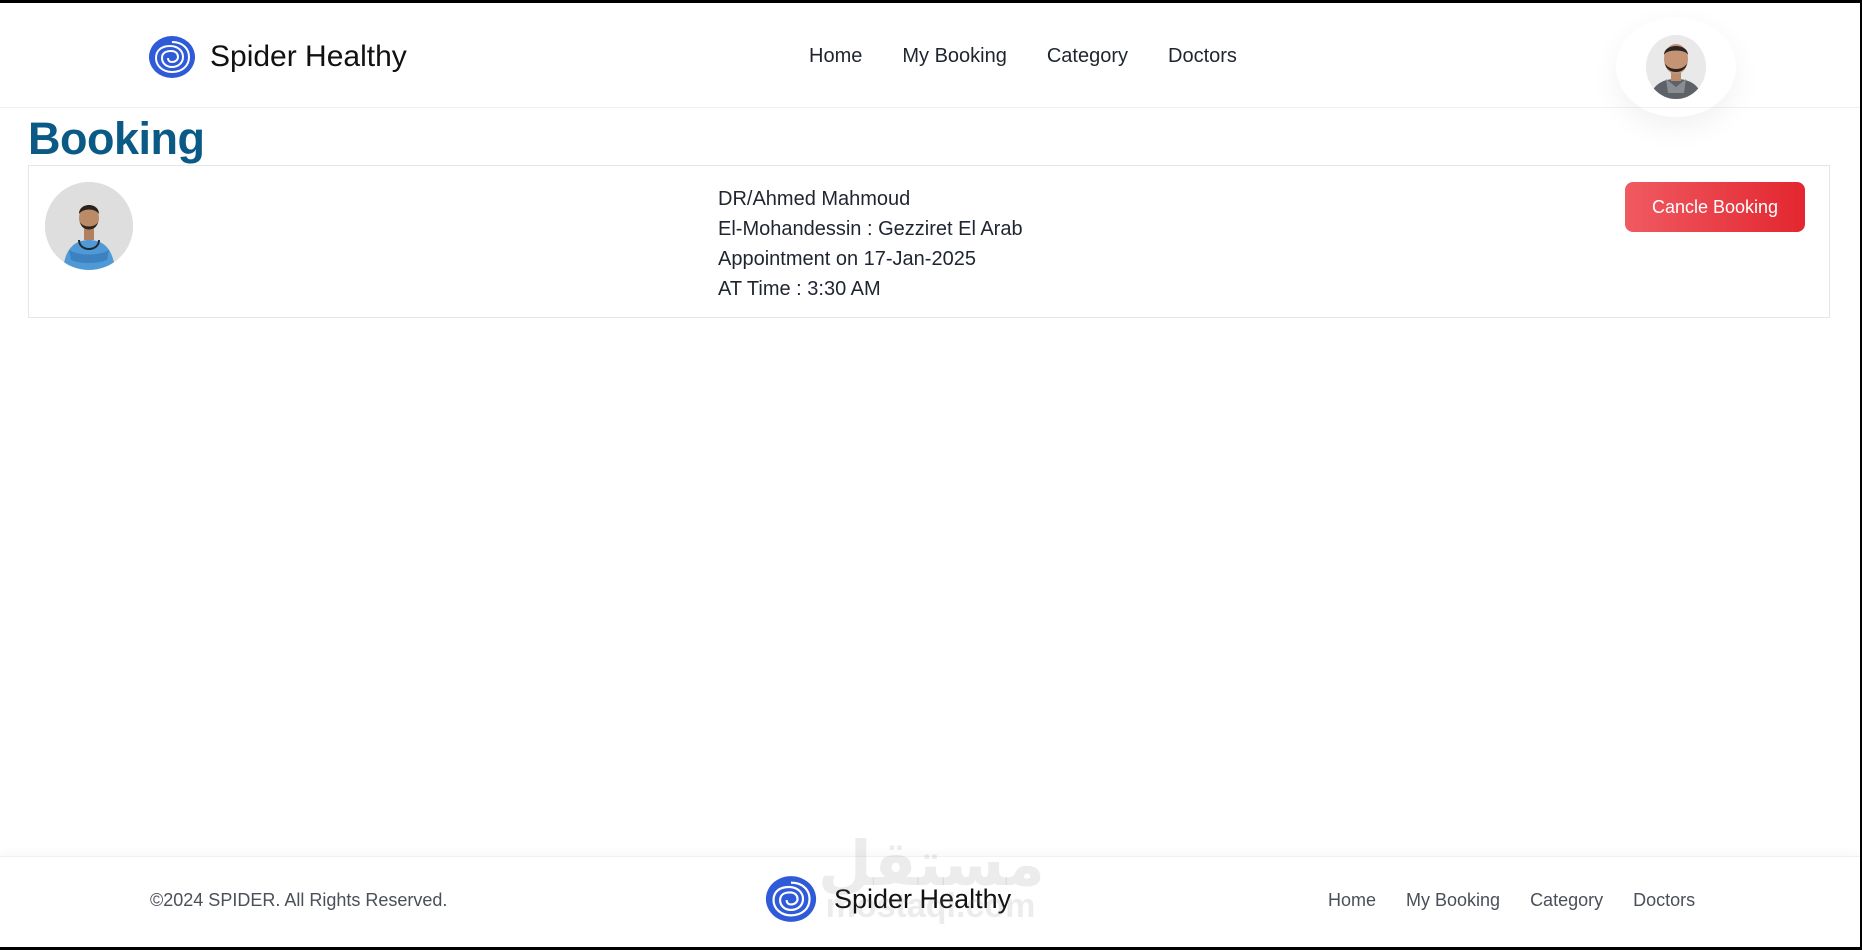 The image size is (1862, 950). What do you see at coordinates (1664, 900) in the screenshot?
I see `footer-nav-doctors: Doctors` at bounding box center [1664, 900].